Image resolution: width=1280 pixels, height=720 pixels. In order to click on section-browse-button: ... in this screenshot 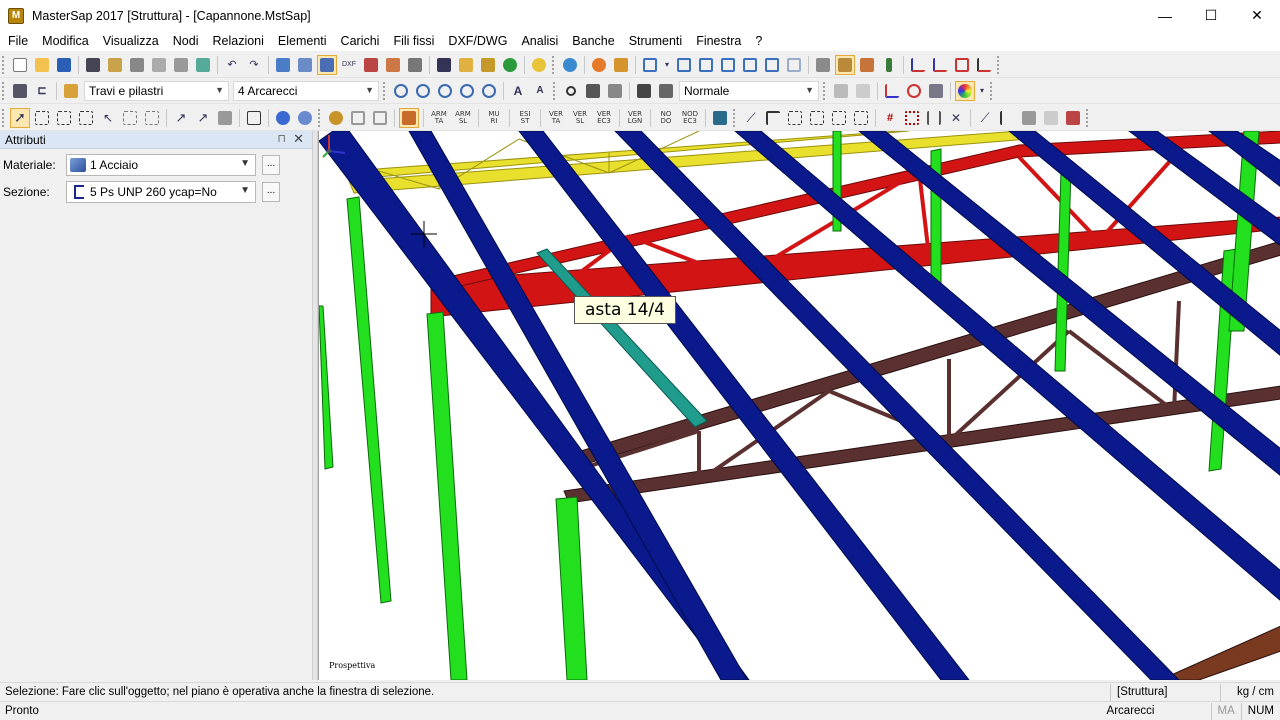, I will do `click(271, 192)`.